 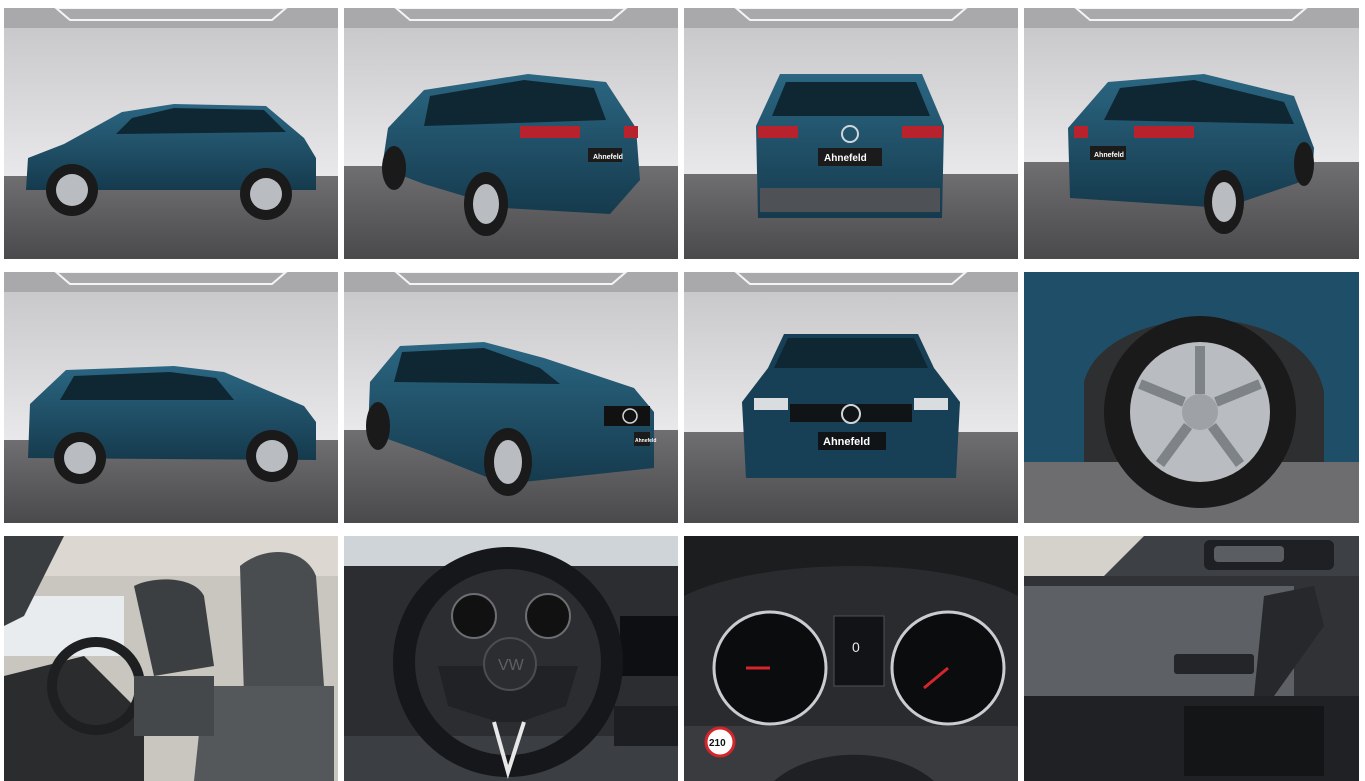 I want to click on gallery-photo-instrument-cluster: 0 210, so click(x=851, y=658).